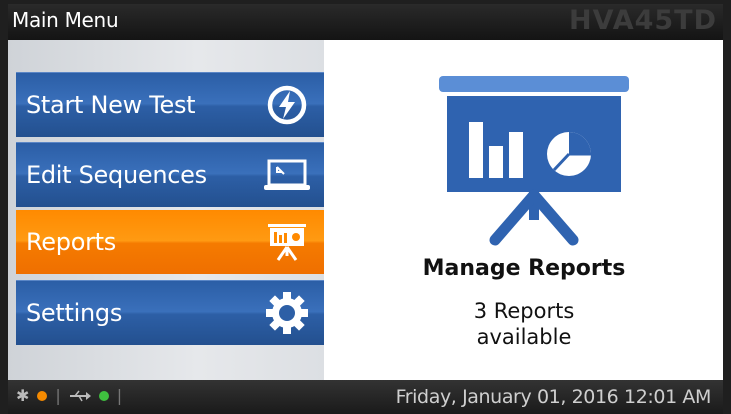 The height and width of the screenshot is (414, 731). I want to click on menu-item-edit-sequences: Edit Sequences, so click(170, 174).